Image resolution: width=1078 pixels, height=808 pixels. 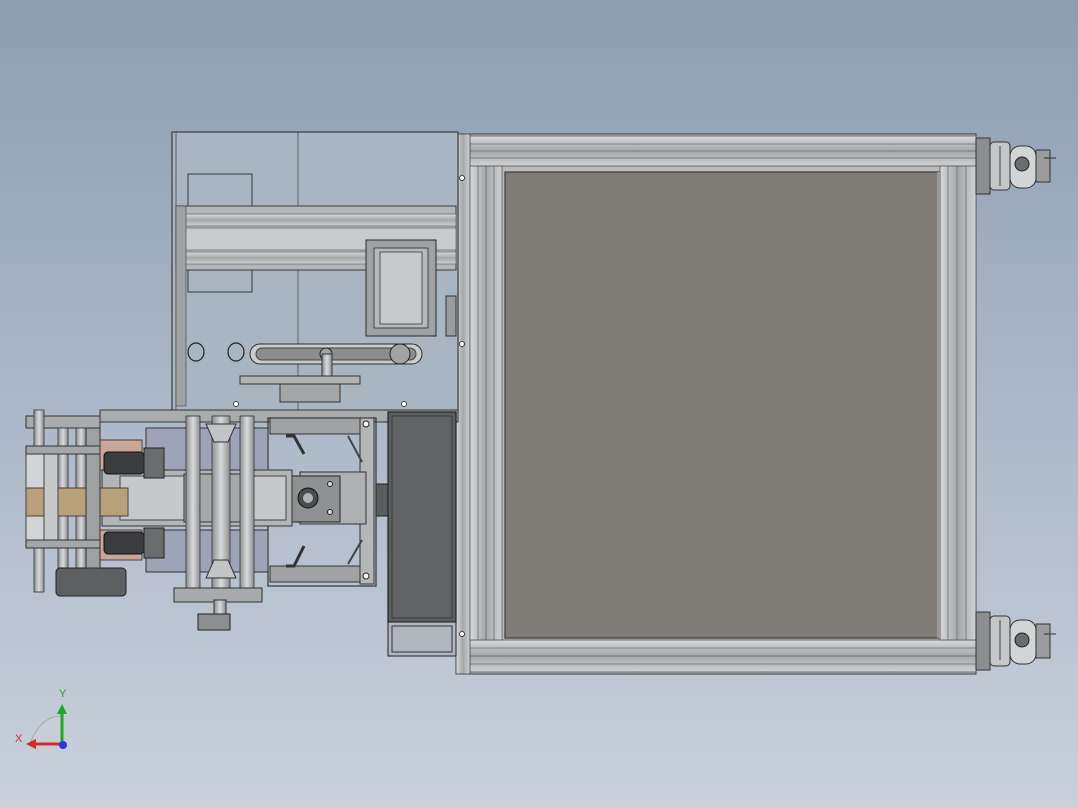 What do you see at coordinates (214, 622) in the screenshot?
I see `foot-pad` at bounding box center [214, 622].